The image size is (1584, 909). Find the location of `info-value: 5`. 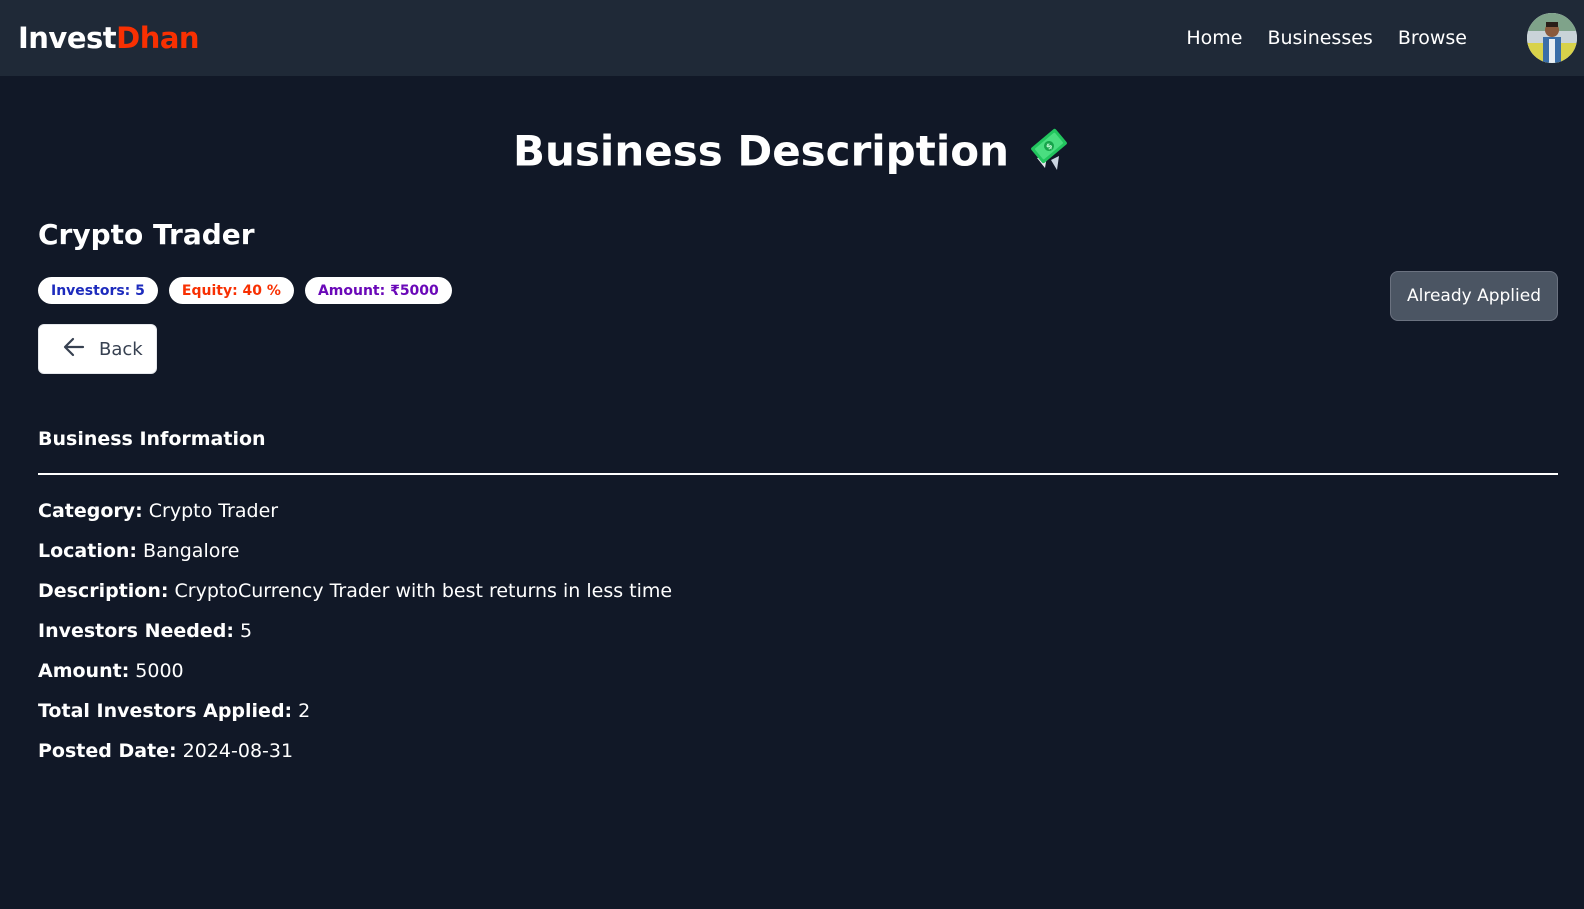

info-value: 5 is located at coordinates (246, 631).